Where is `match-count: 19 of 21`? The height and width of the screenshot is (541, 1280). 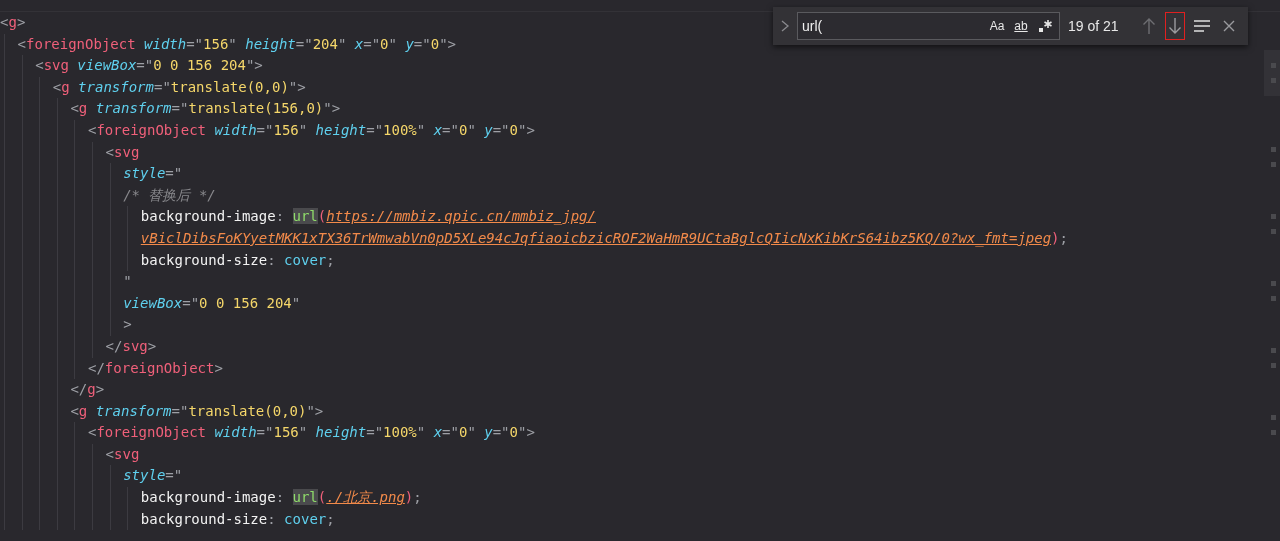
match-count: 19 of 21 is located at coordinates (1093, 26).